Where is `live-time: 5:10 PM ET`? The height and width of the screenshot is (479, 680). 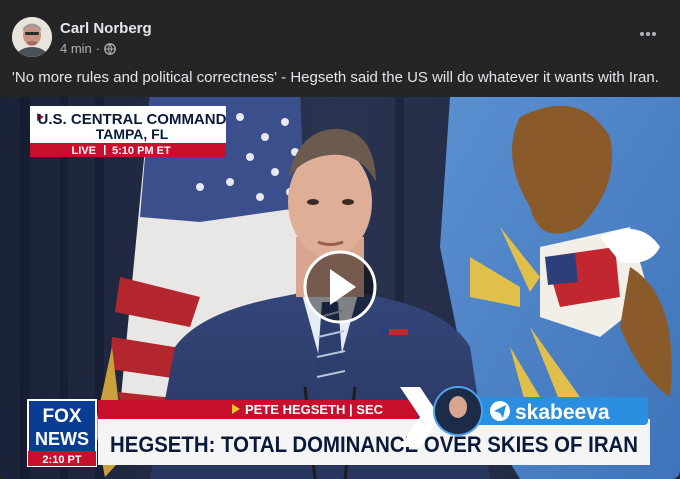 live-time: 5:10 PM ET is located at coordinates (141, 151).